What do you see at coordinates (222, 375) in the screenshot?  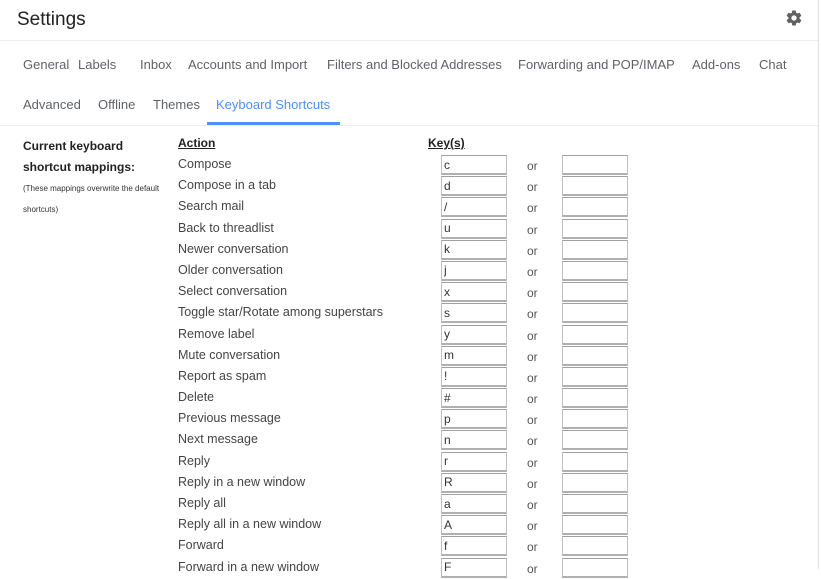 I see `shortcut-action: Report as spam` at bounding box center [222, 375].